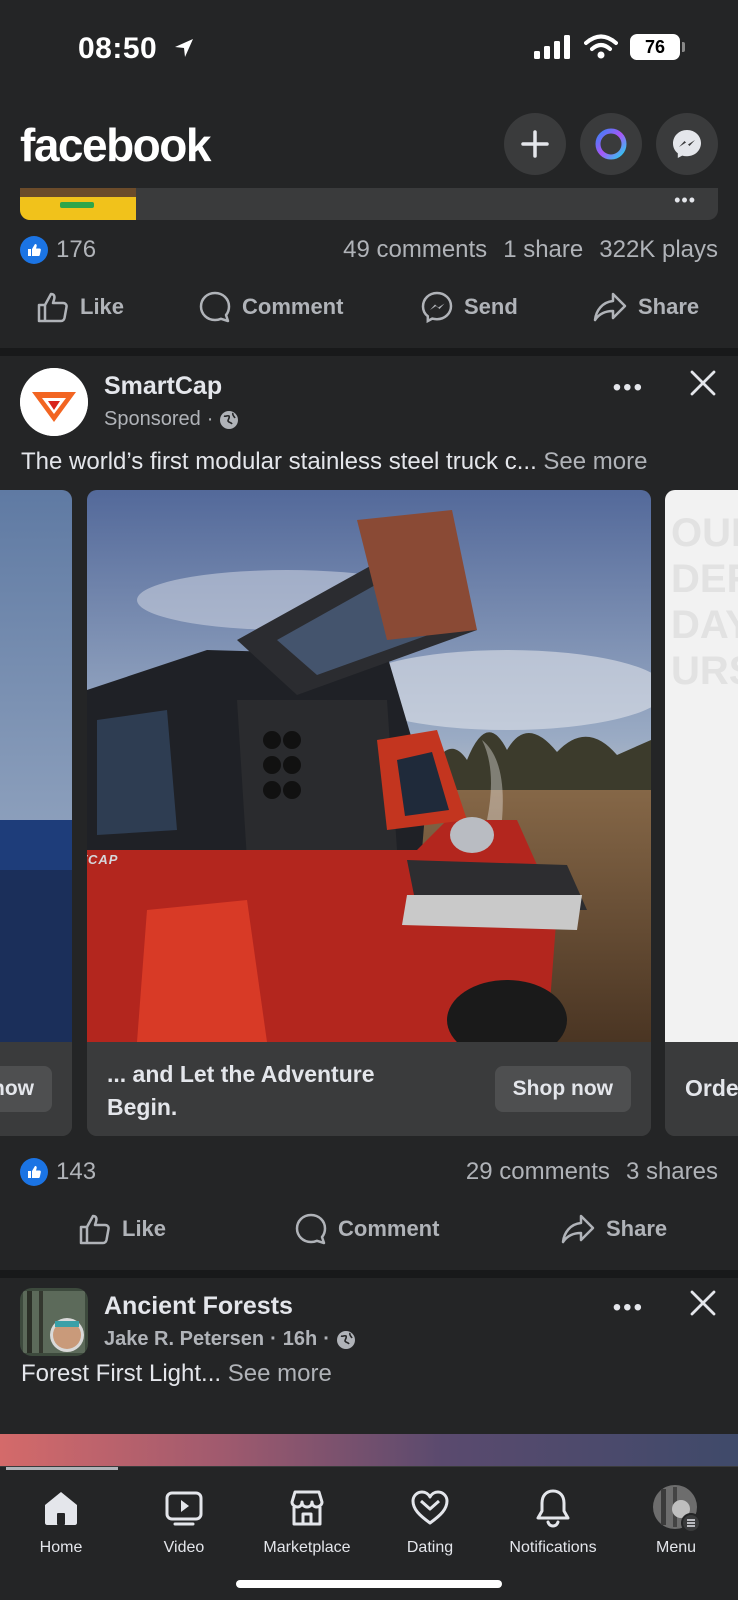 The width and height of the screenshot is (738, 1600). I want to click on author-name: Jake R. Petersen, so click(184, 1339).